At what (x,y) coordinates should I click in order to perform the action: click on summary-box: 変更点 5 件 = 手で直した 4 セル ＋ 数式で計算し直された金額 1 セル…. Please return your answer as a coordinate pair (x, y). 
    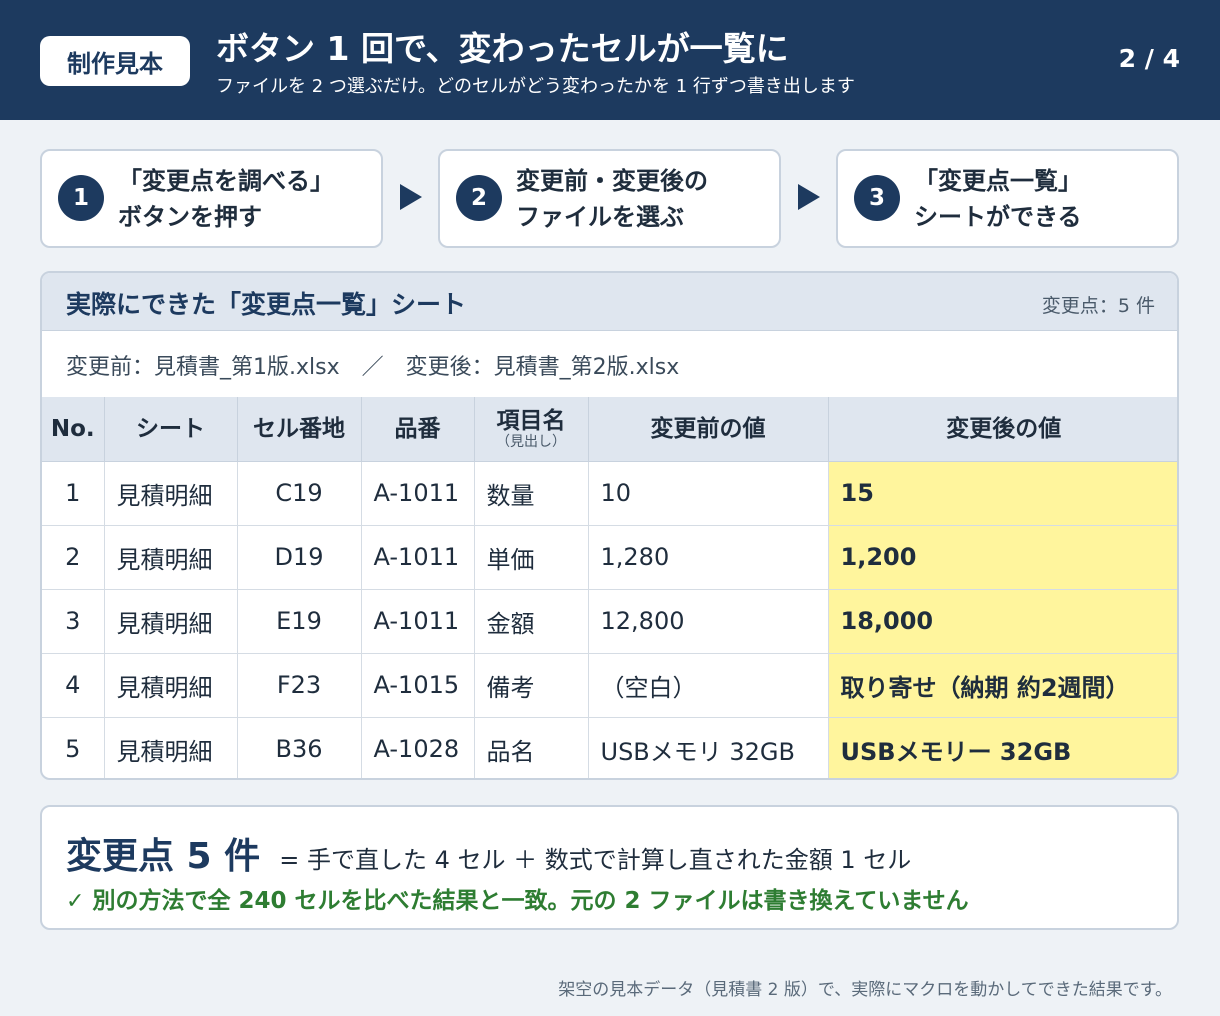
    Looking at the image, I should click on (609, 867).